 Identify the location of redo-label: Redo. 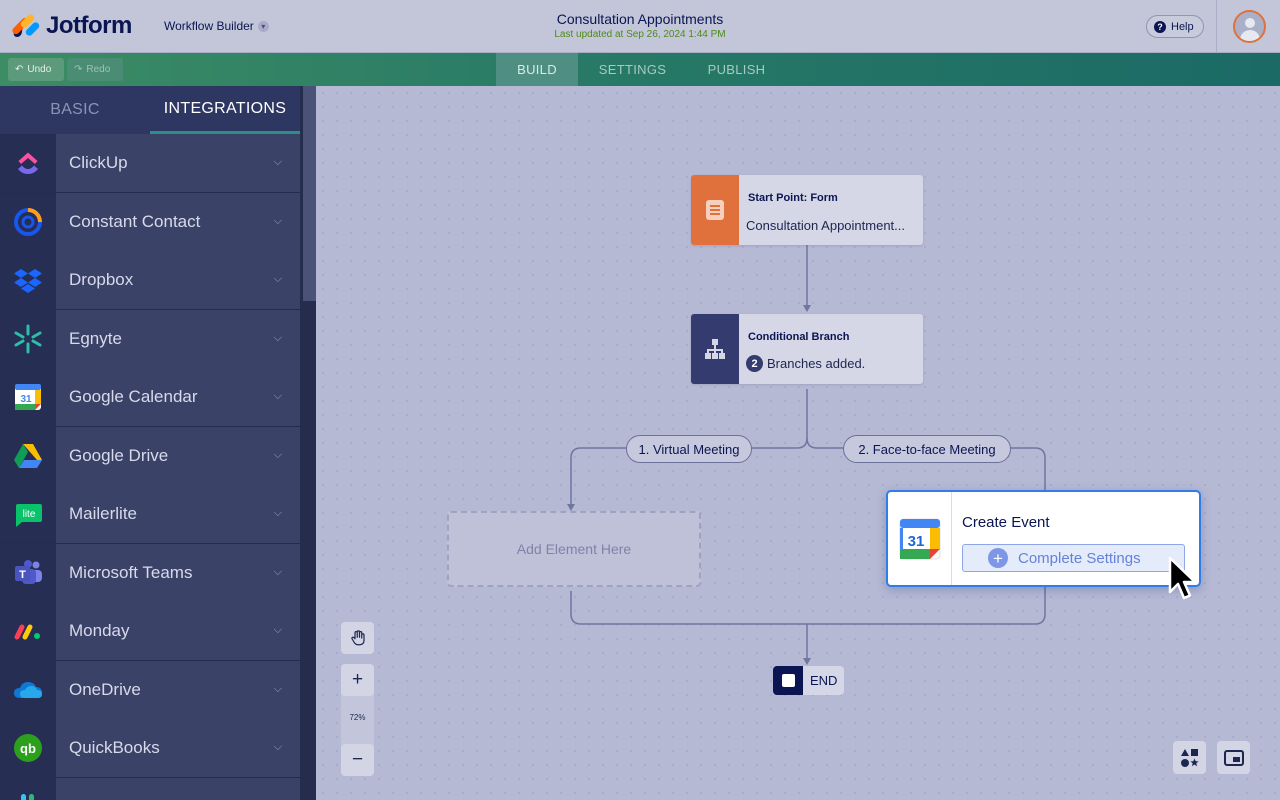
(98, 69).